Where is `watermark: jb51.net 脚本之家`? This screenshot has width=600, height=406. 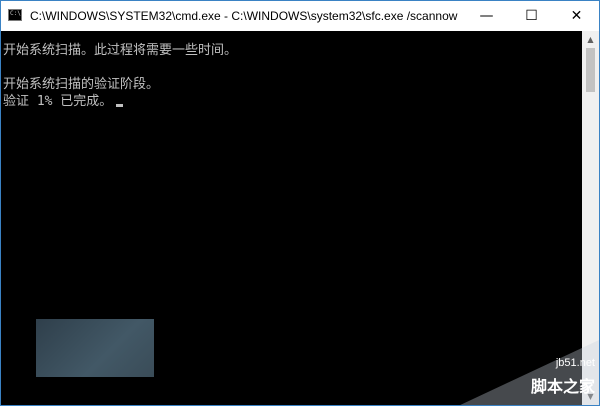 watermark: jb51.net 脚本之家 is located at coordinates (527, 372).